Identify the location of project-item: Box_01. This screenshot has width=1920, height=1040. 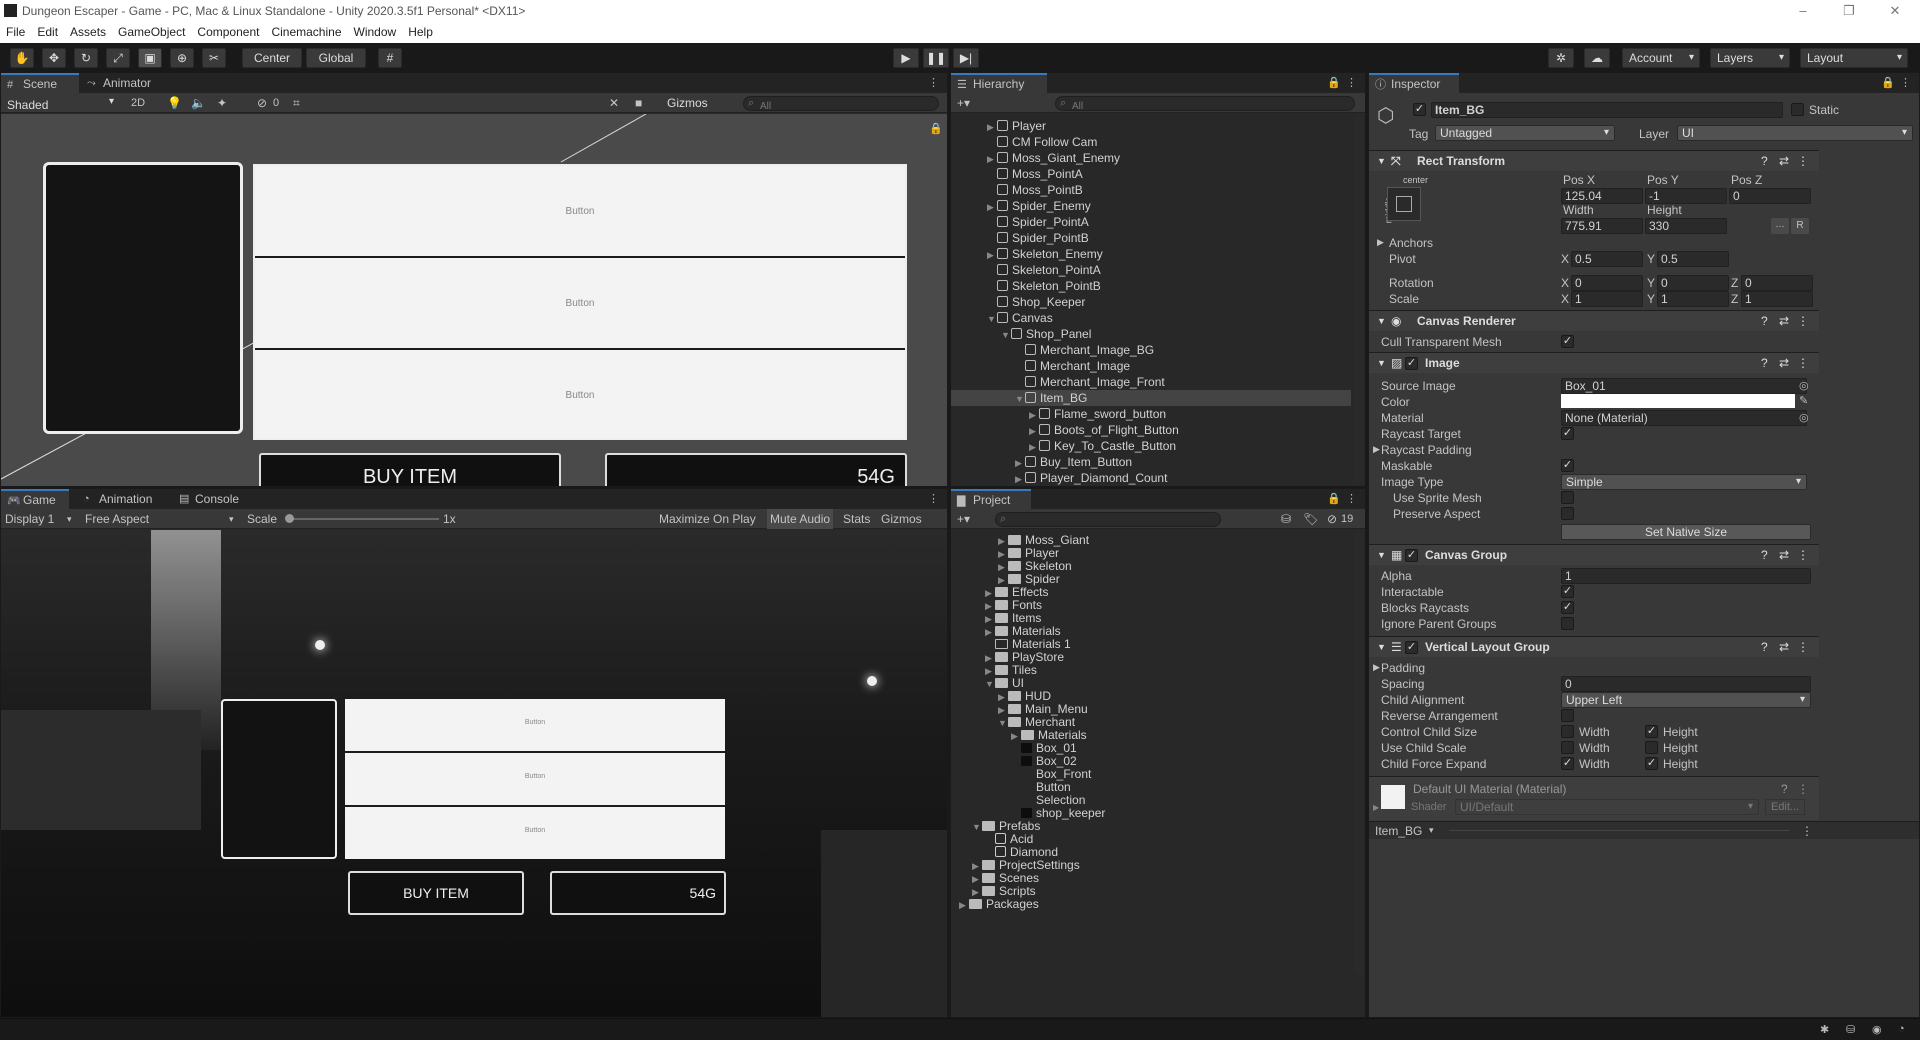
(1151, 748).